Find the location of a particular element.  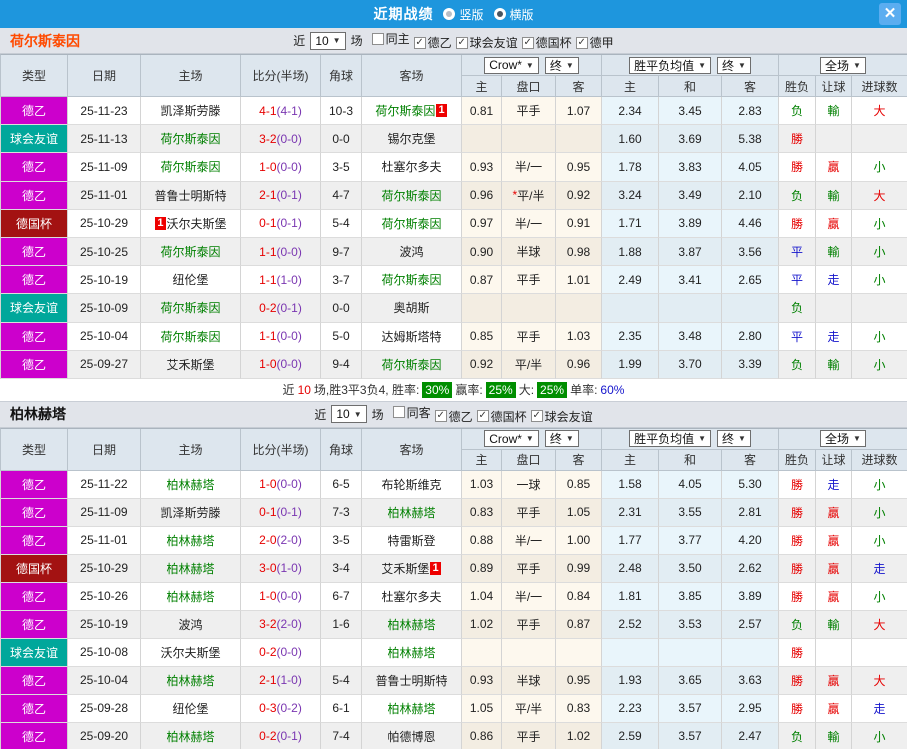

col-score: 比分(半场) is located at coordinates (281, 76).